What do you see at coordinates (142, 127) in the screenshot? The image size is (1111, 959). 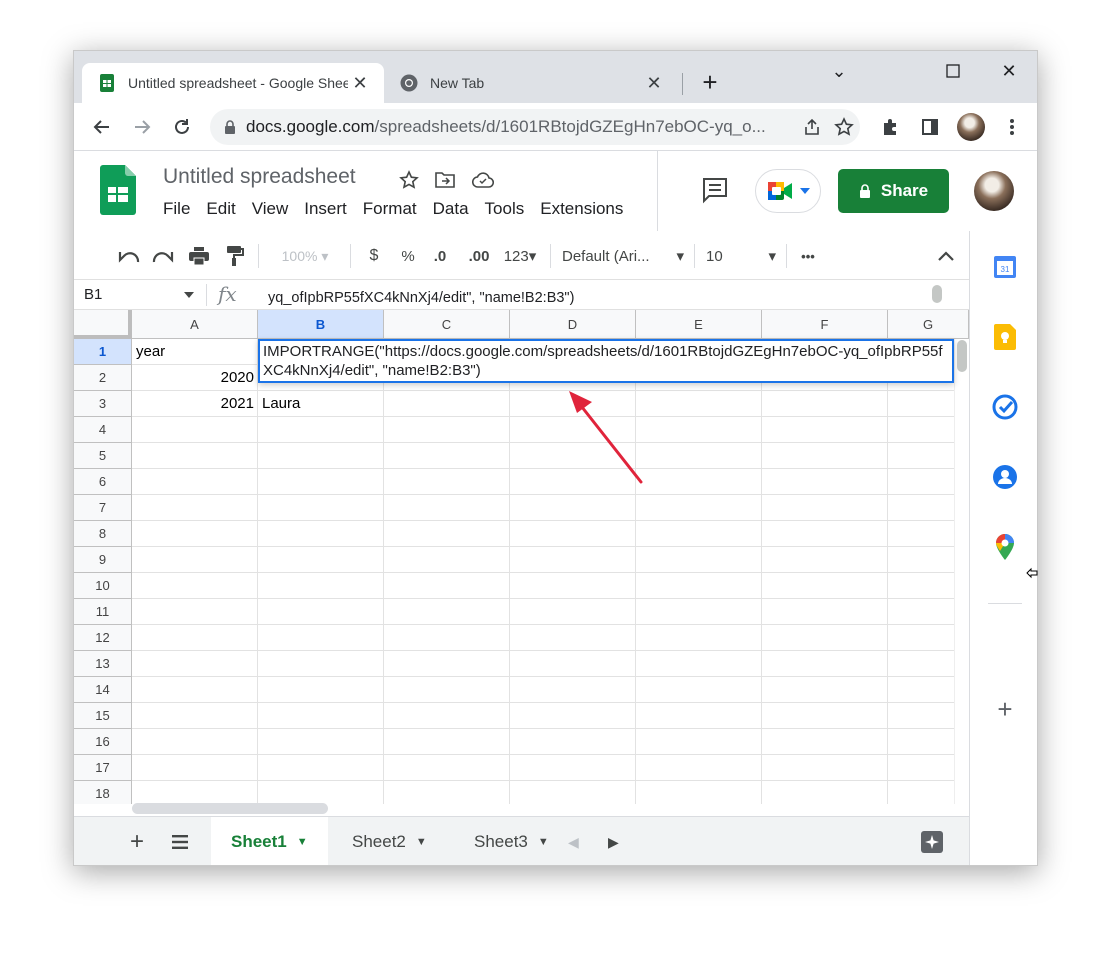 I see `forward-button` at bounding box center [142, 127].